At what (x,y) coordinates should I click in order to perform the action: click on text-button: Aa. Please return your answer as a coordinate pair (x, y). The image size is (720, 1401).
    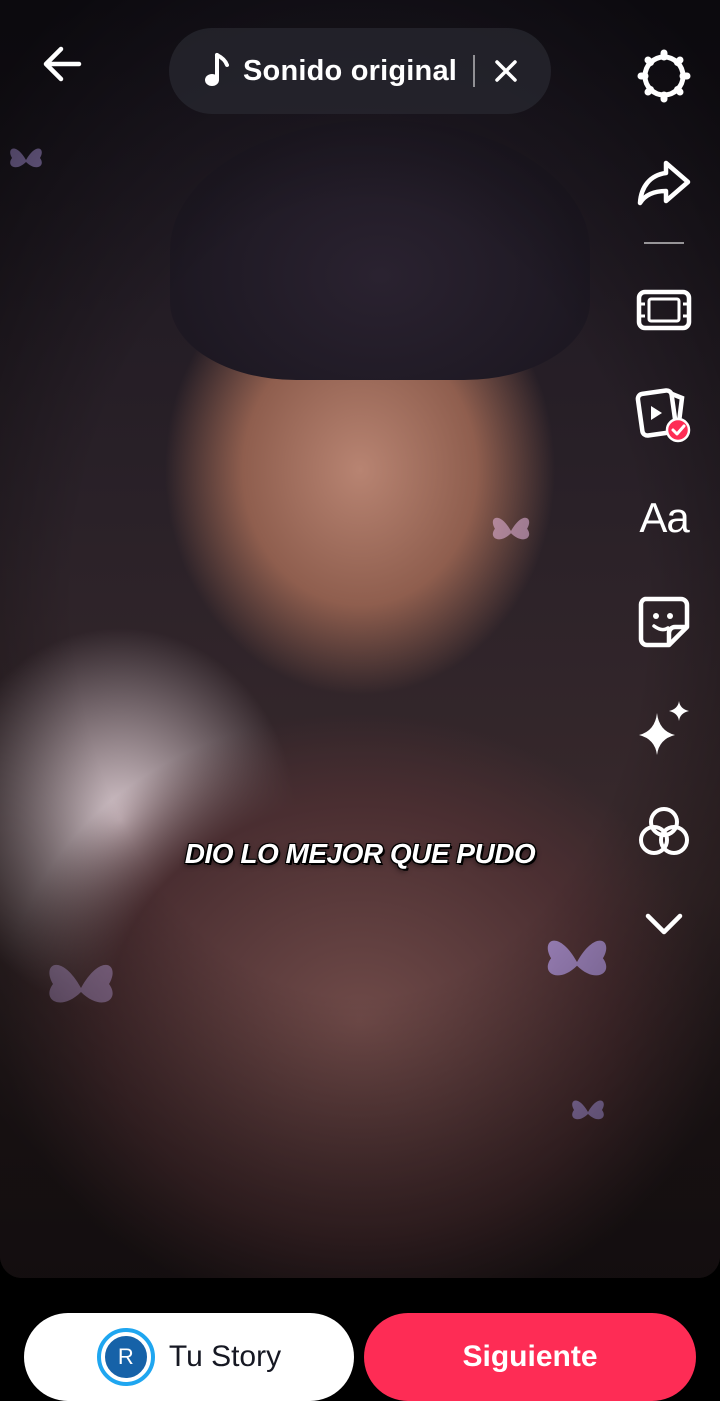
    Looking at the image, I should click on (664, 518).